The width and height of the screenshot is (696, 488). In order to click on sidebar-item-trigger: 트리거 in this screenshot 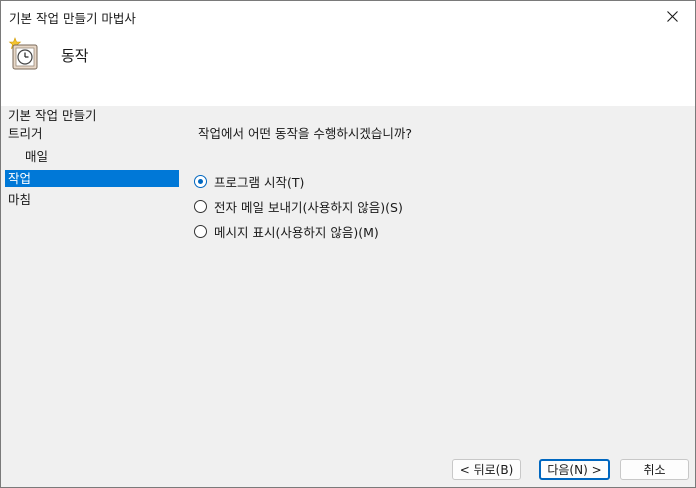, I will do `click(92, 133)`.